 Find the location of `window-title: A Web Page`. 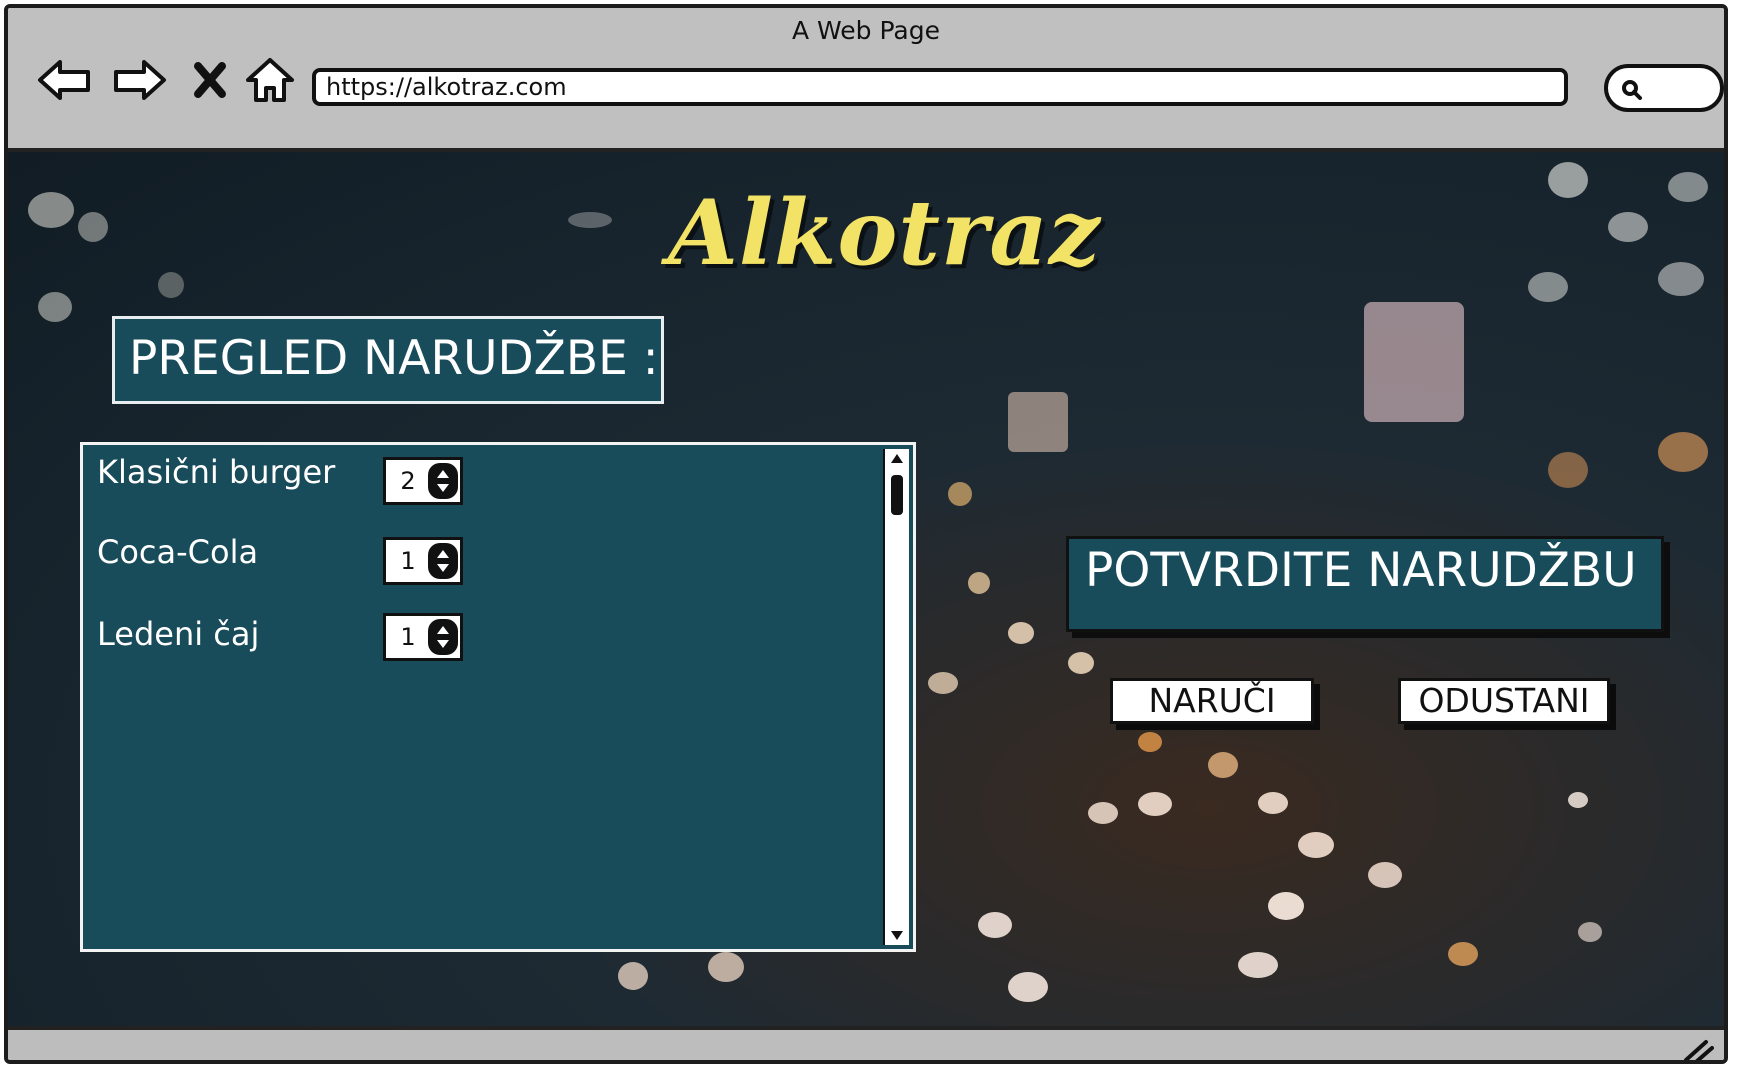

window-title: A Web Page is located at coordinates (866, 30).